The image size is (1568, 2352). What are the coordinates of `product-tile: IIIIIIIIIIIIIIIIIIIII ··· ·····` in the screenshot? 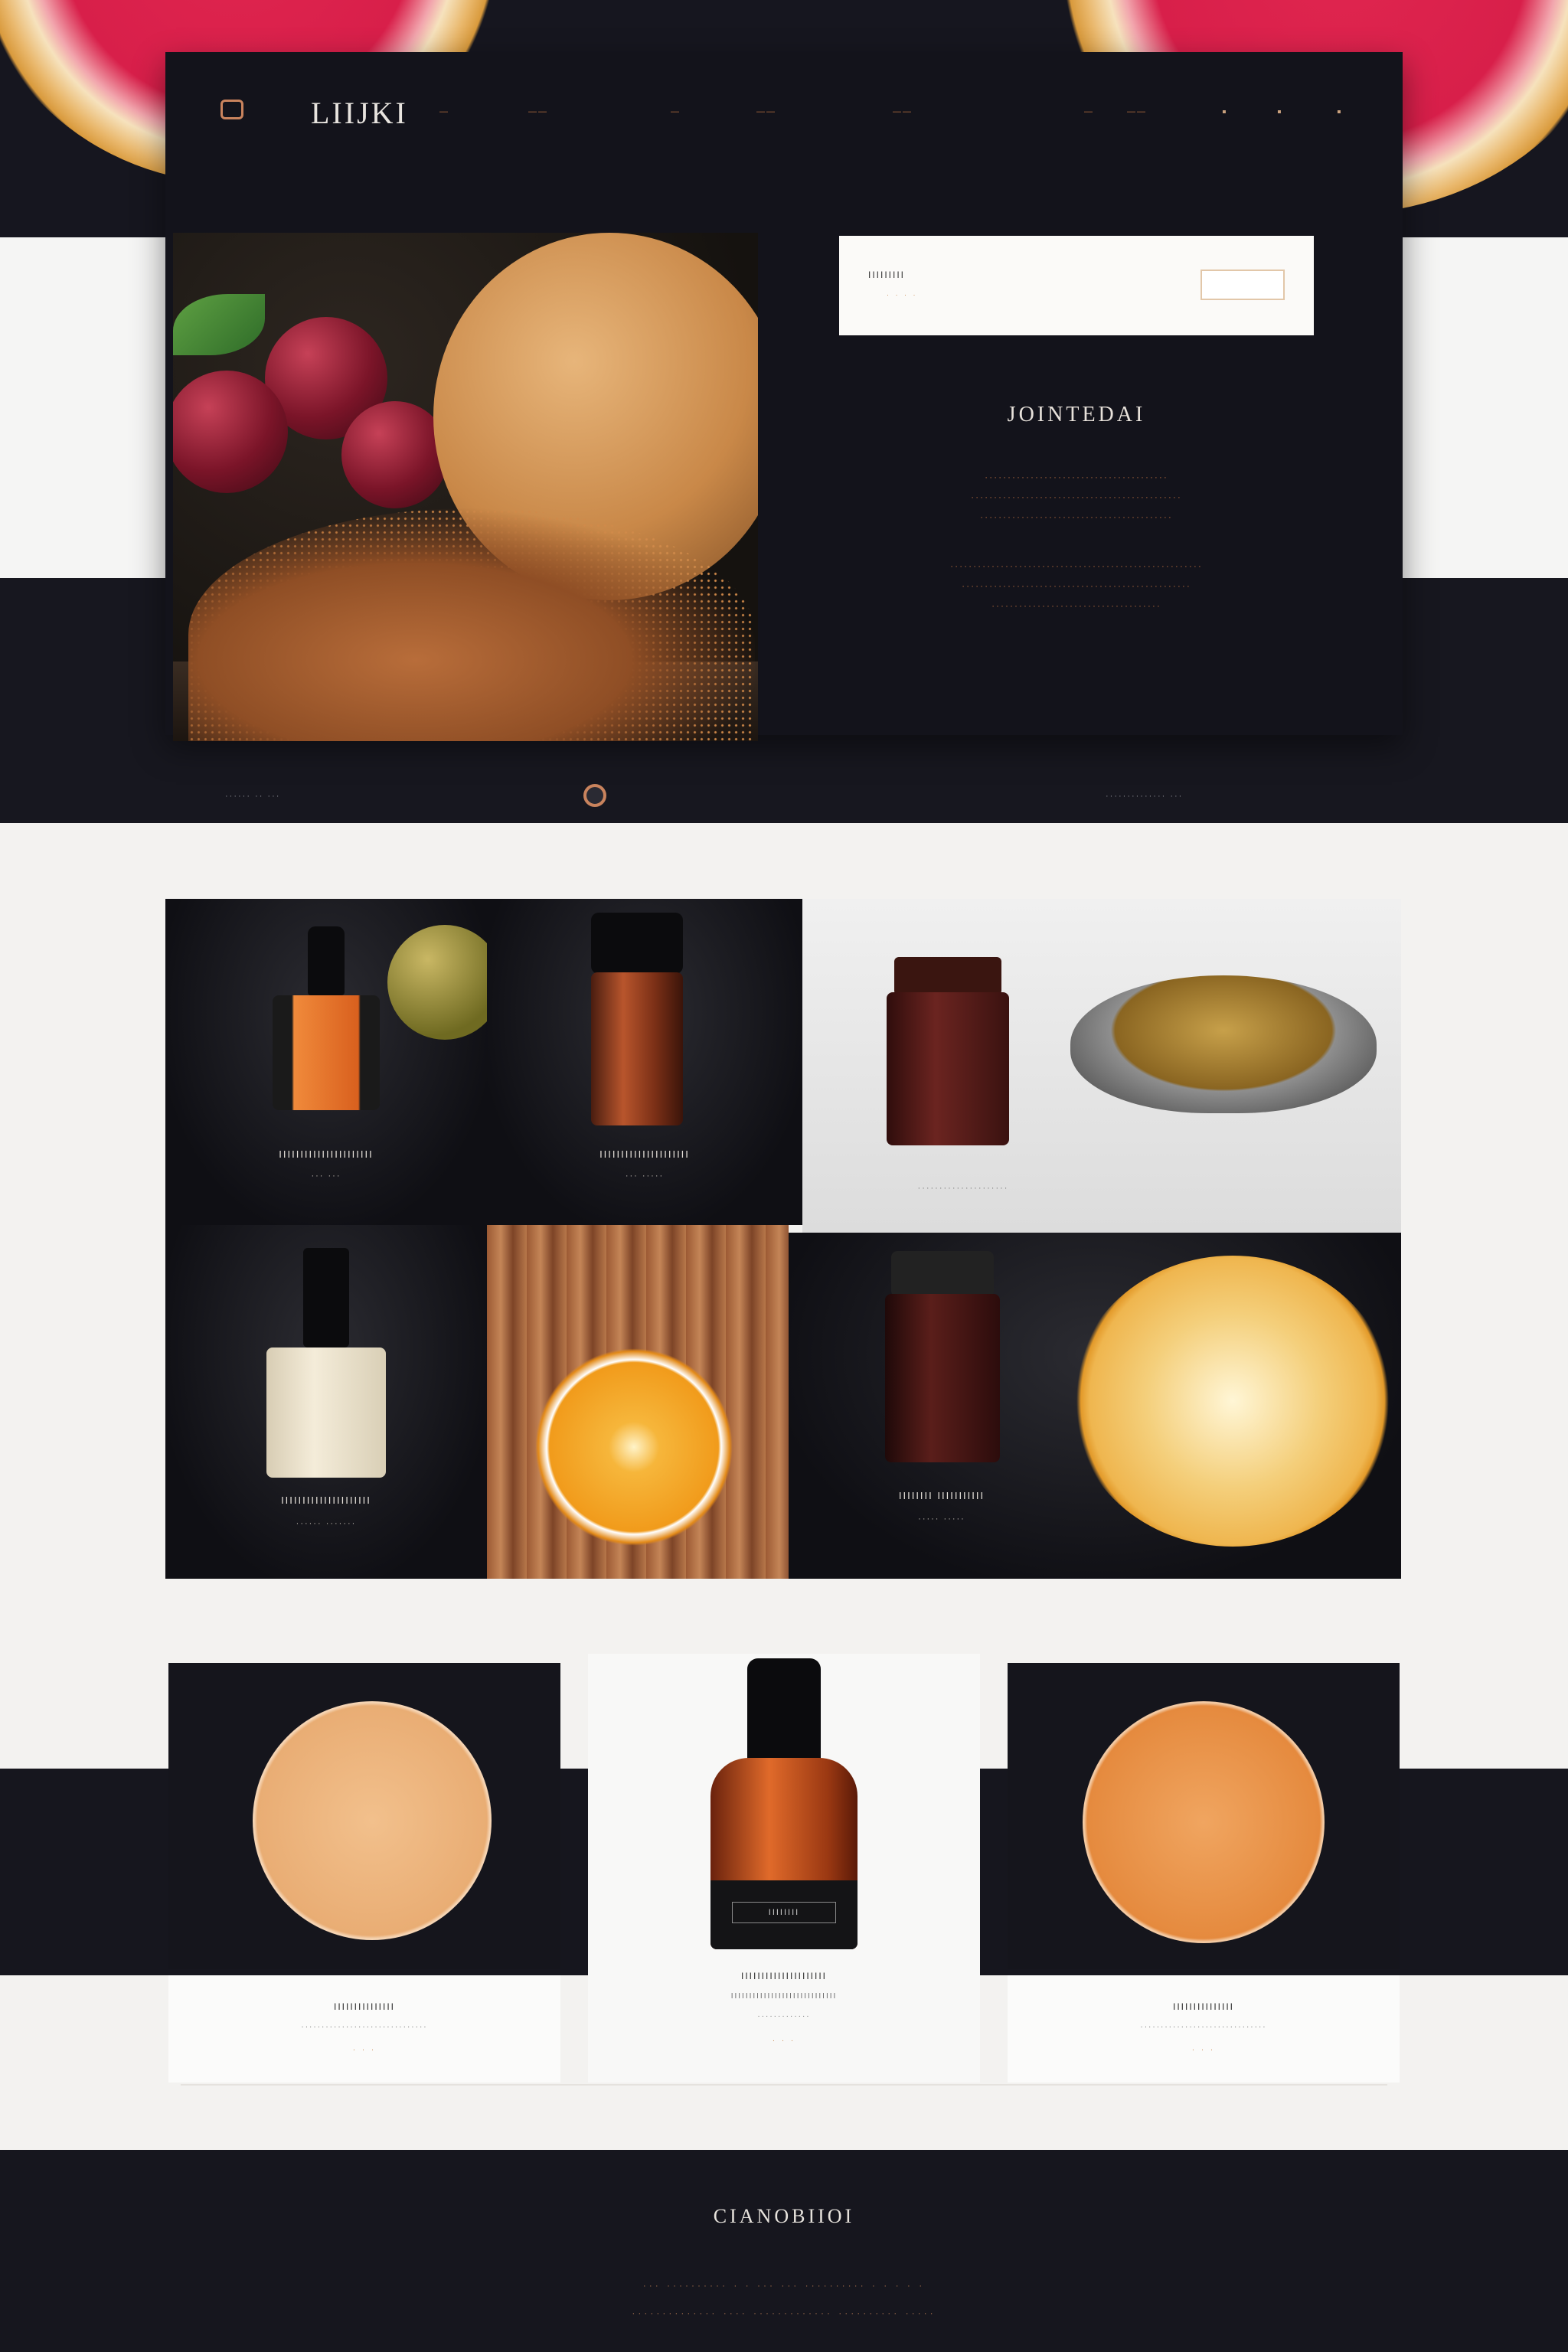 It's located at (644, 1062).